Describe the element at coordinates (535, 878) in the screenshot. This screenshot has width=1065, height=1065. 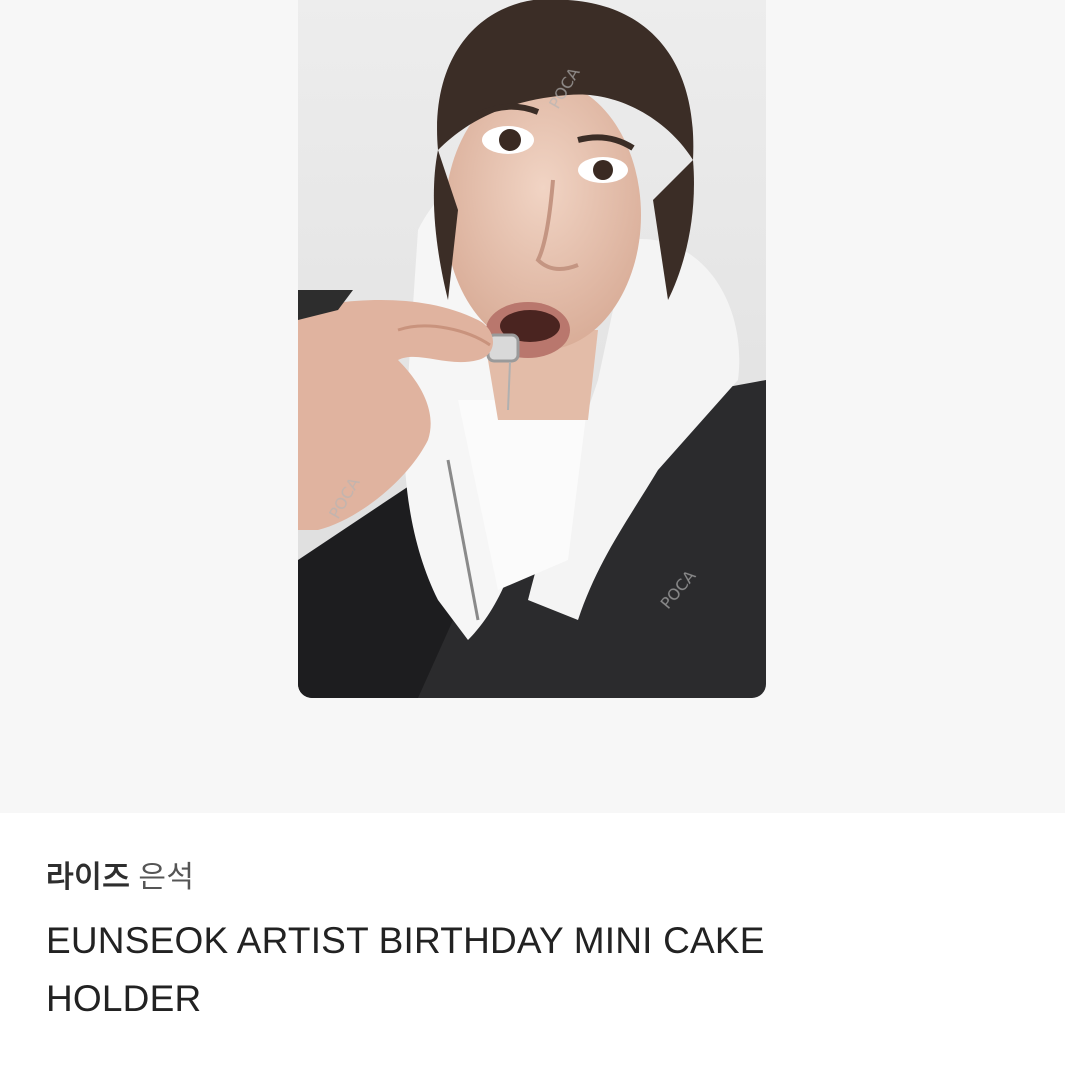
I see `artist-line: 라이즈 은석` at that location.